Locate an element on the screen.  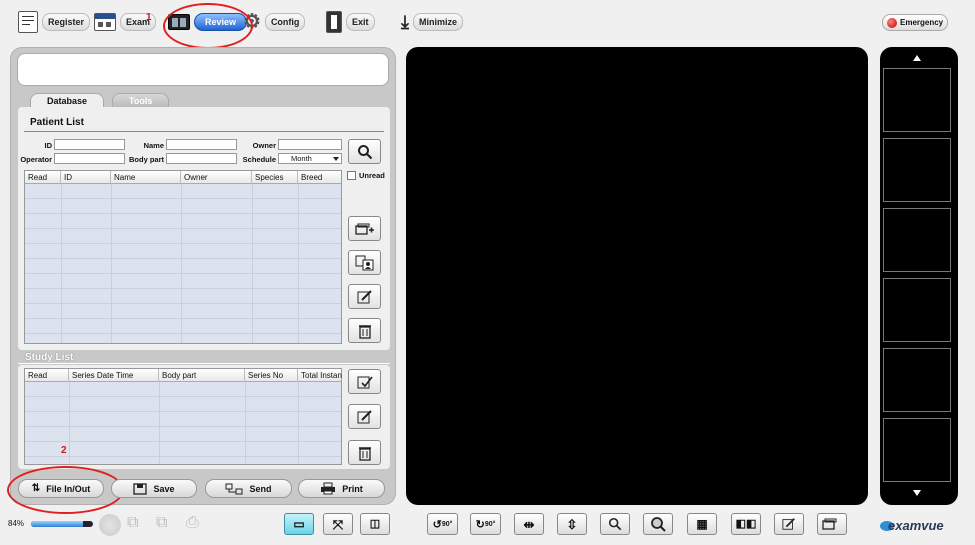
tab-database: Database is located at coordinates (67, 100).